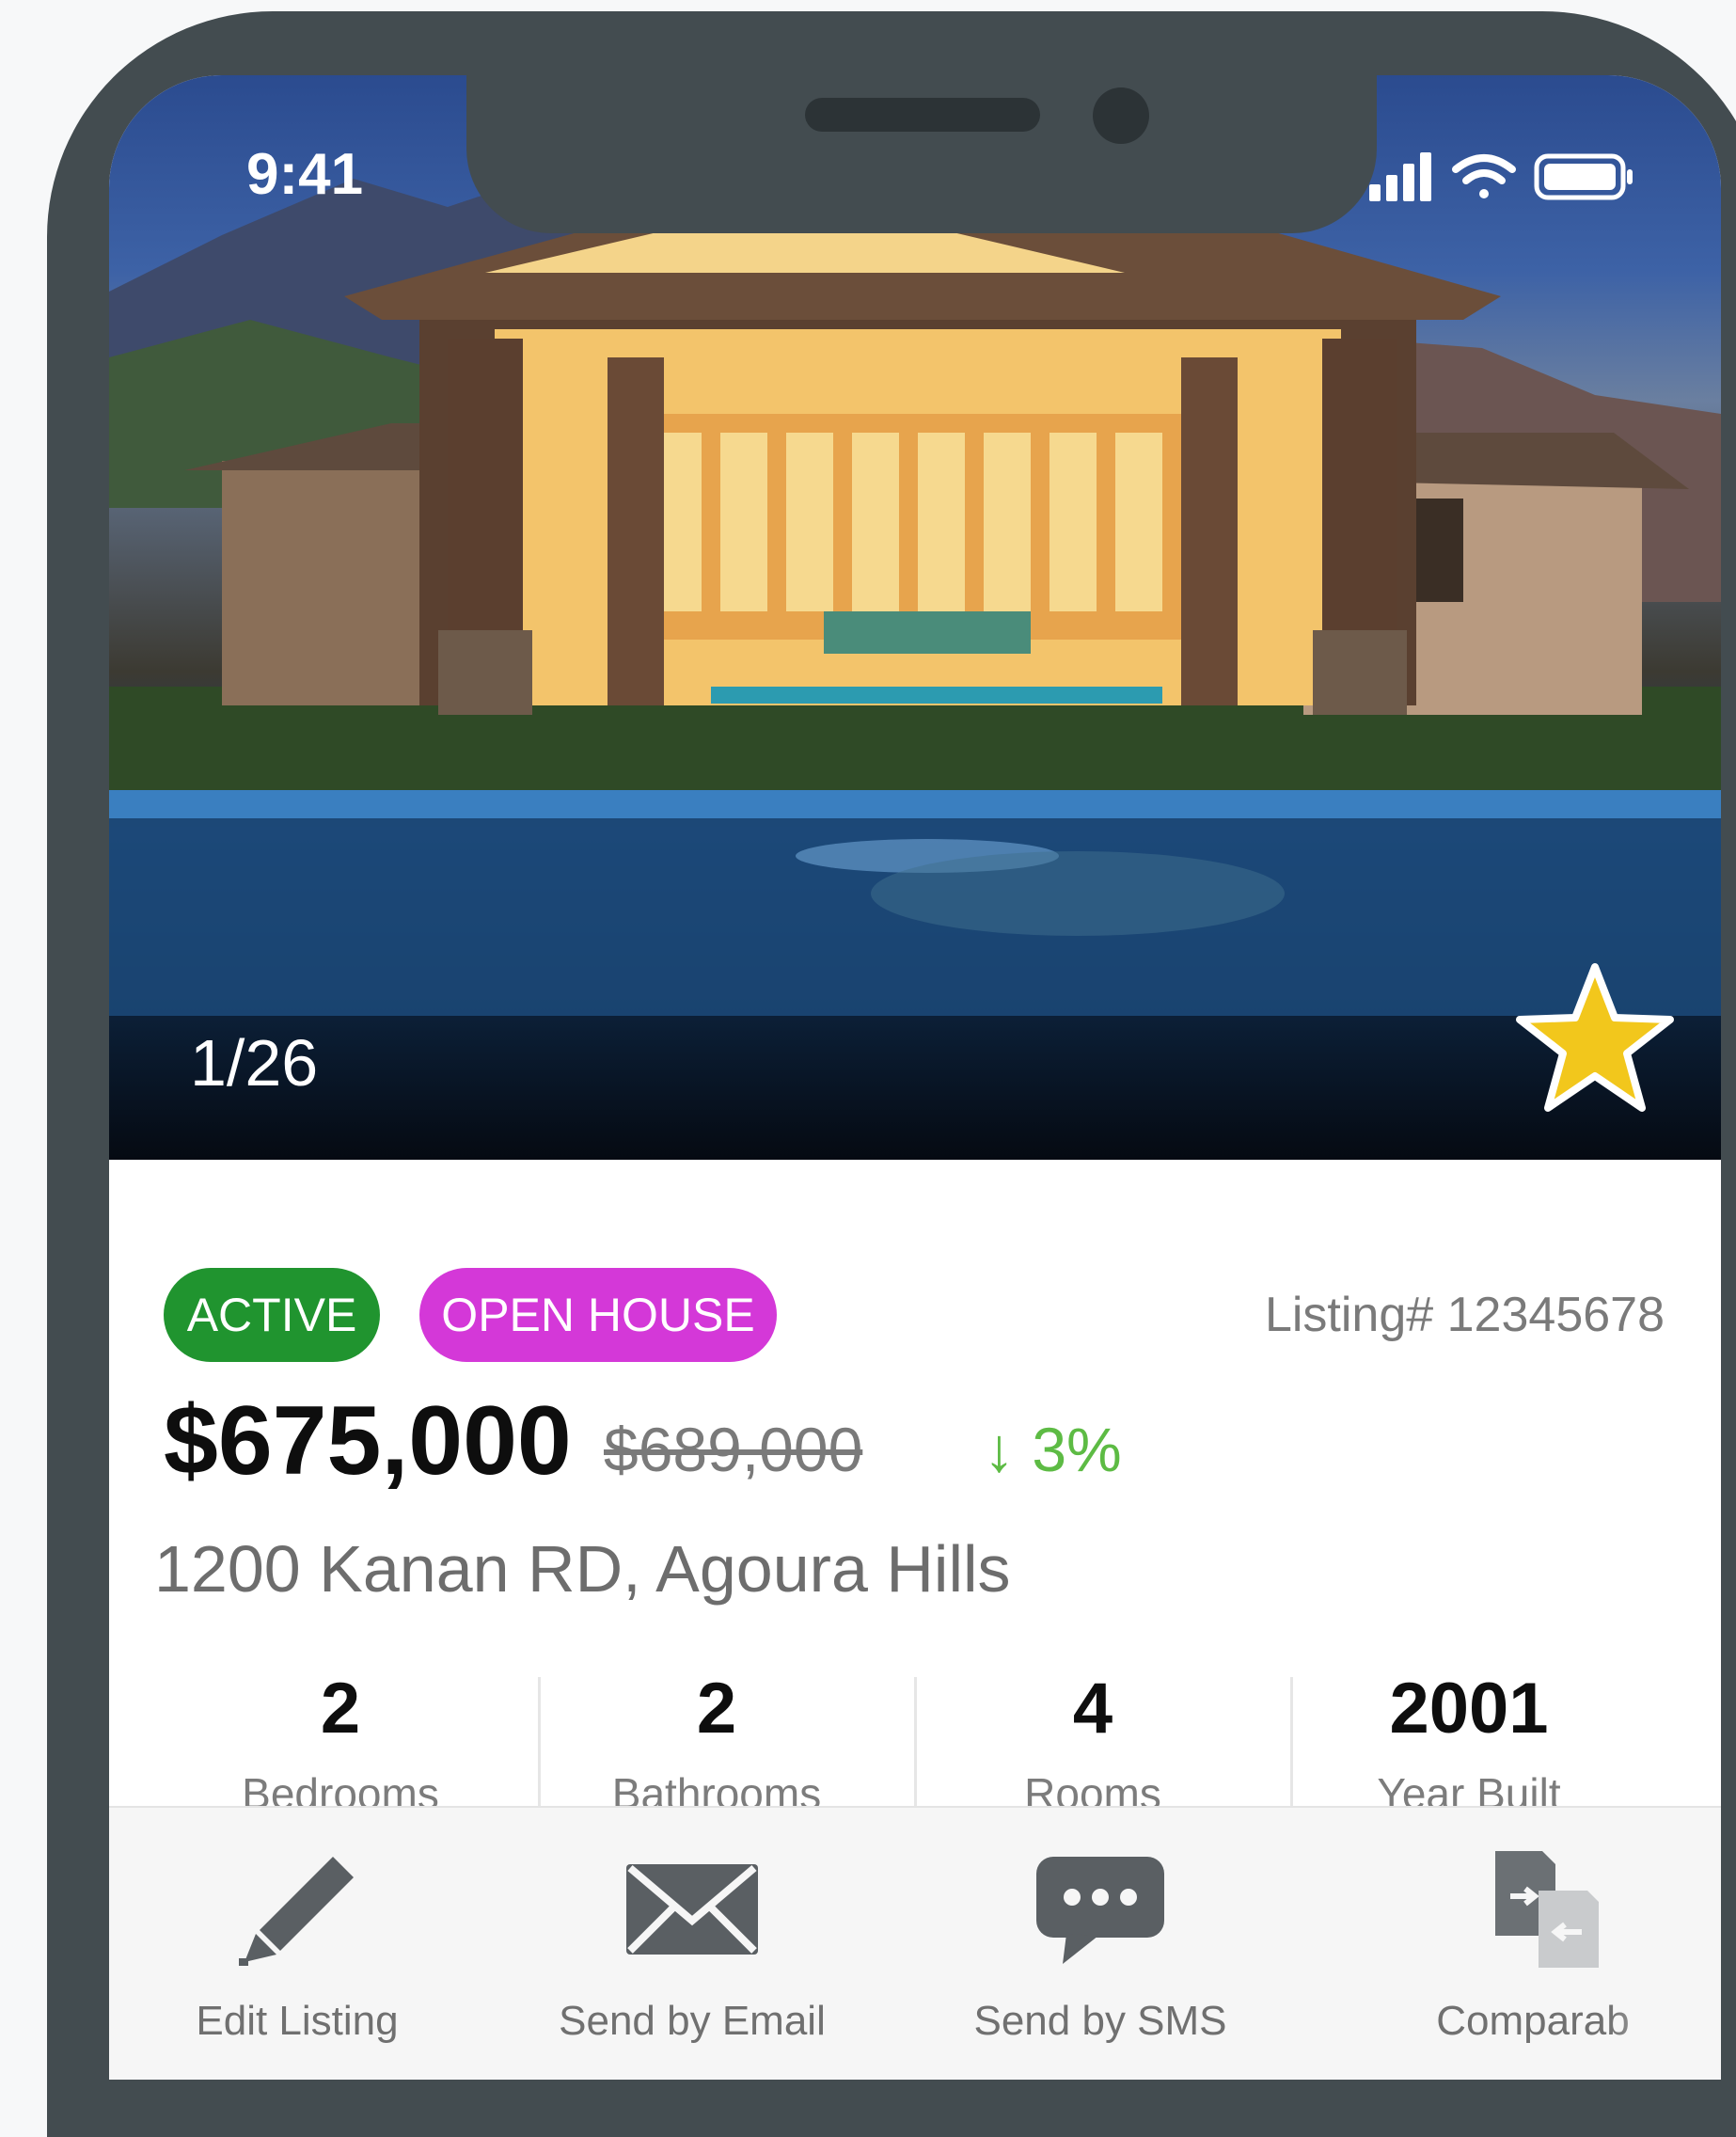  What do you see at coordinates (1595, 1039) in the screenshot?
I see `favorite-star-icon` at bounding box center [1595, 1039].